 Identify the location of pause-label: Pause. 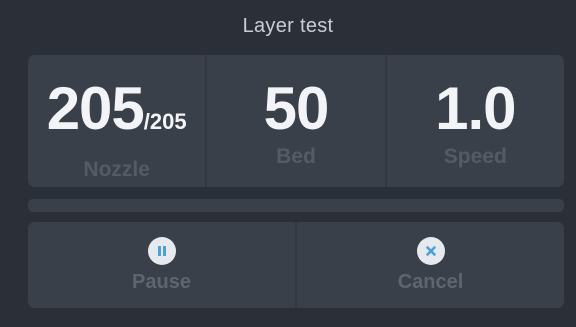
(161, 281).